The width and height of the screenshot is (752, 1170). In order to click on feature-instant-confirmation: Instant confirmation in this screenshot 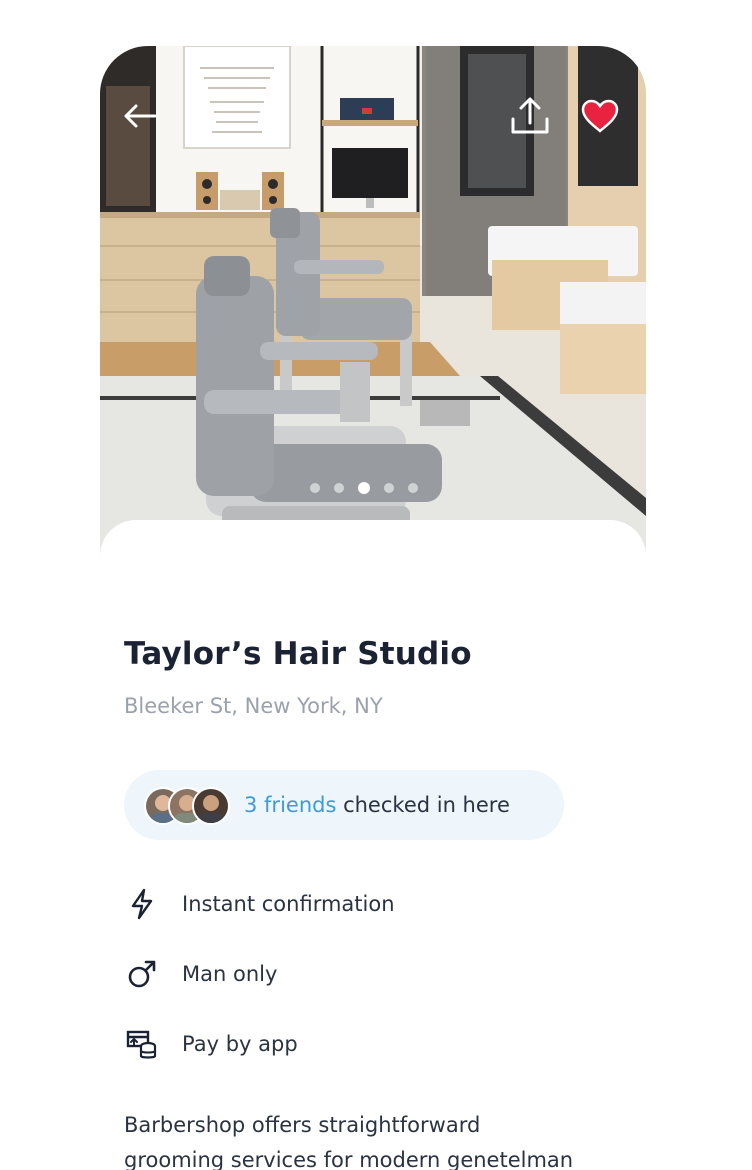, I will do `click(259, 904)`.